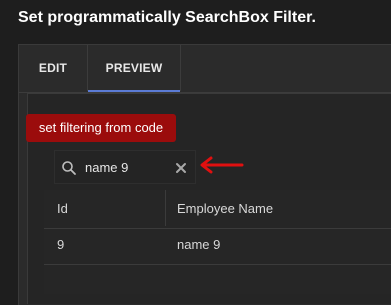  I want to click on set-filtering-button: set filtering from code, so click(101, 128).